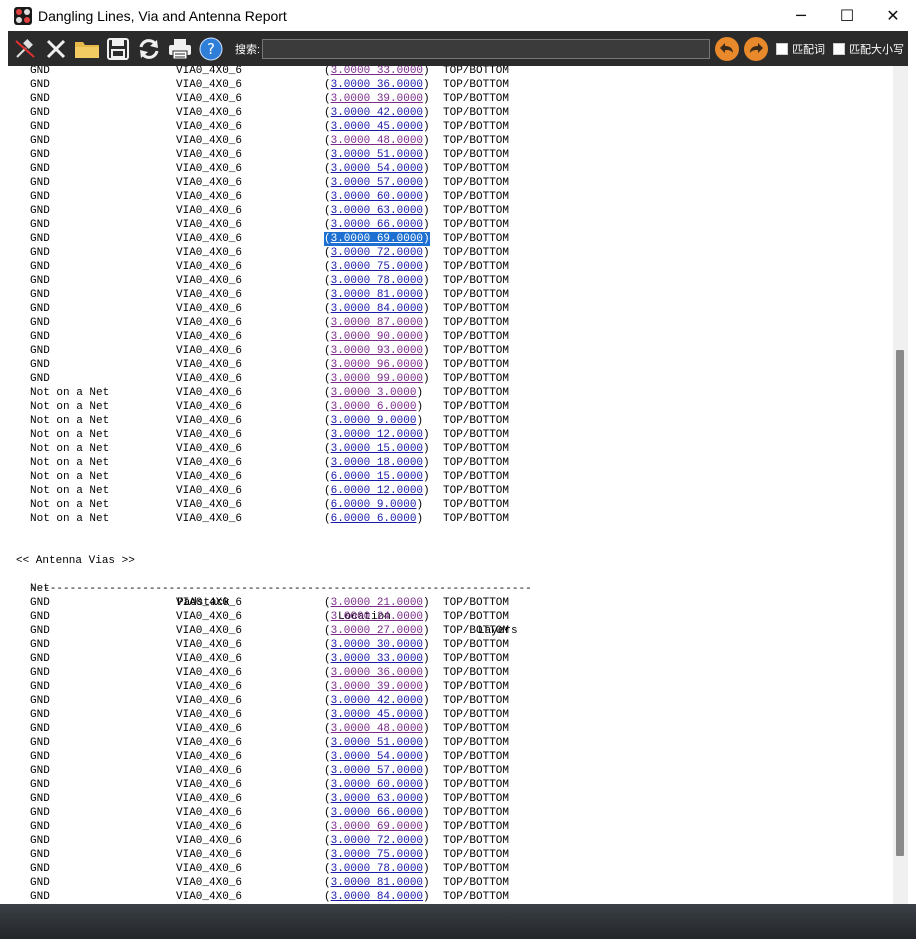  Describe the element at coordinates (727, 48) in the screenshot. I see `back-arrow-icon` at that location.